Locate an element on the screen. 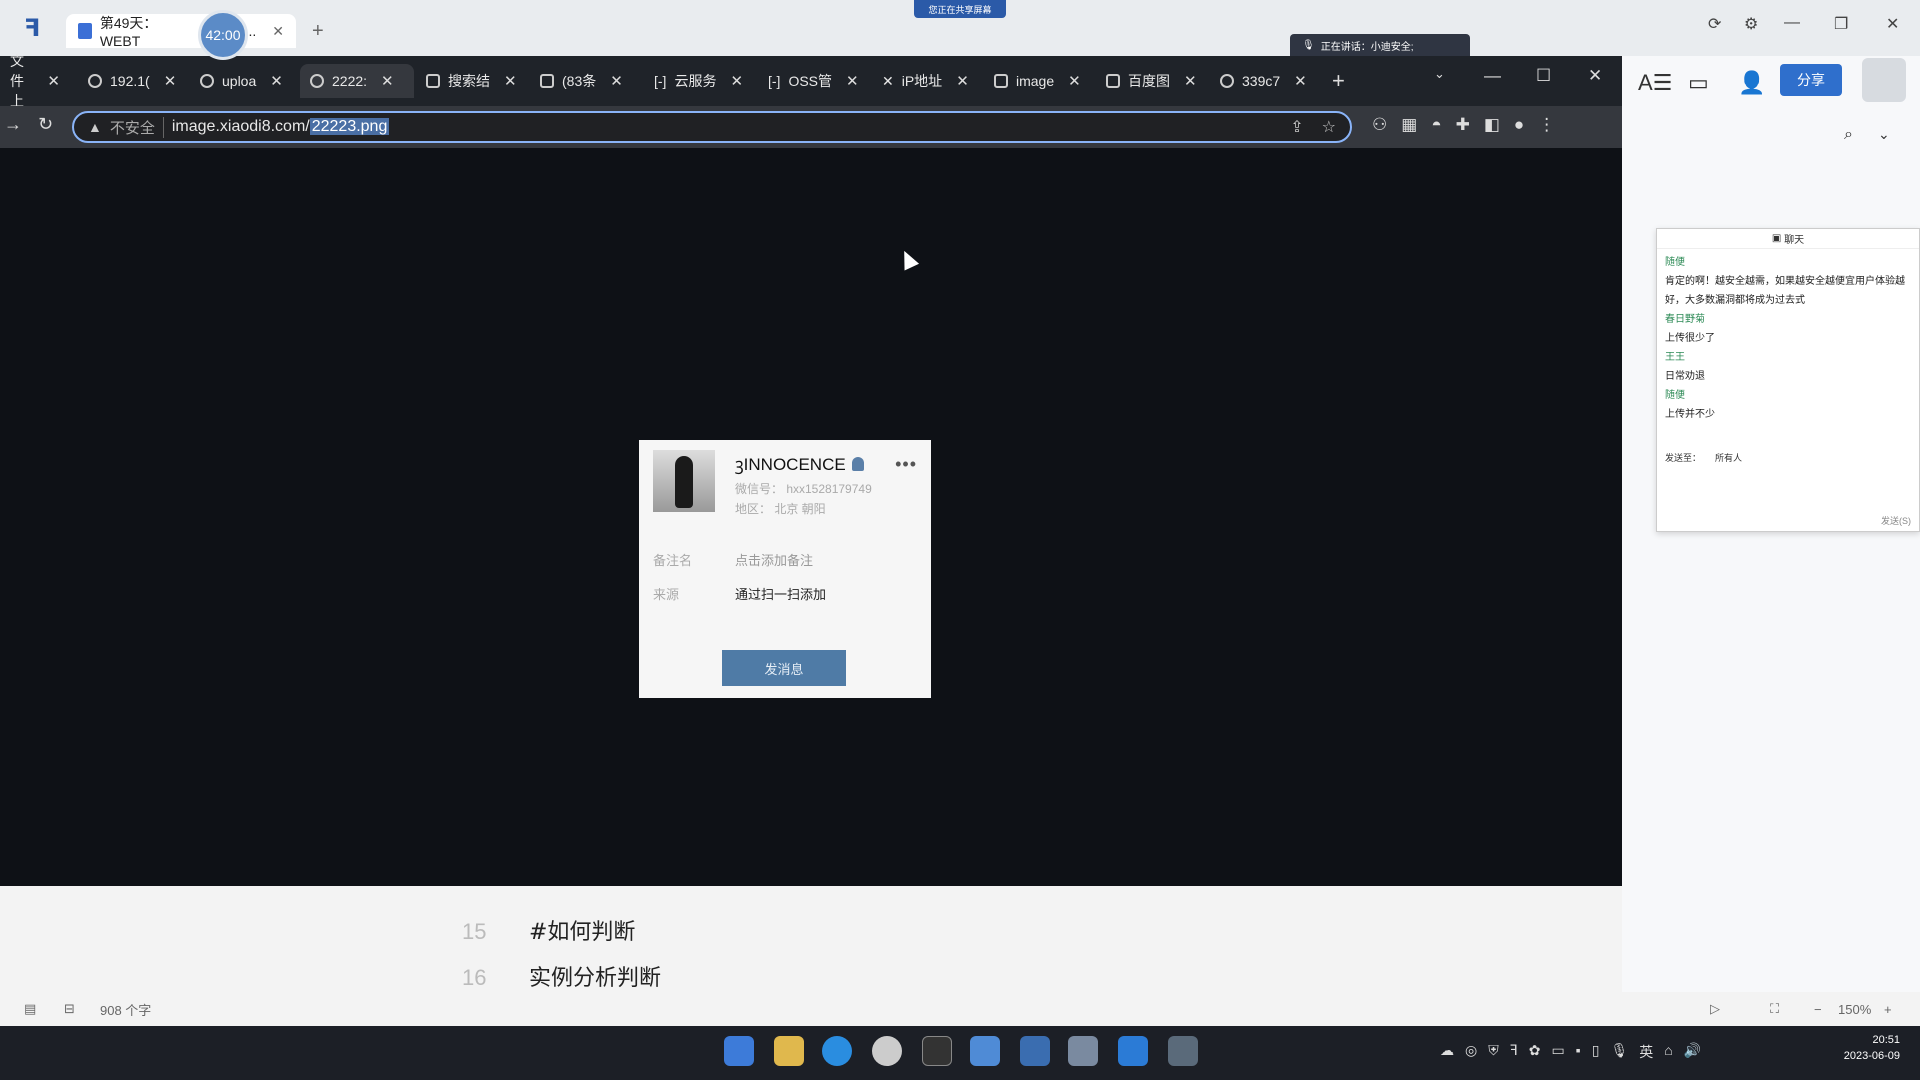  tray-app-icon: ꟻ is located at coordinates (1514, 1052).